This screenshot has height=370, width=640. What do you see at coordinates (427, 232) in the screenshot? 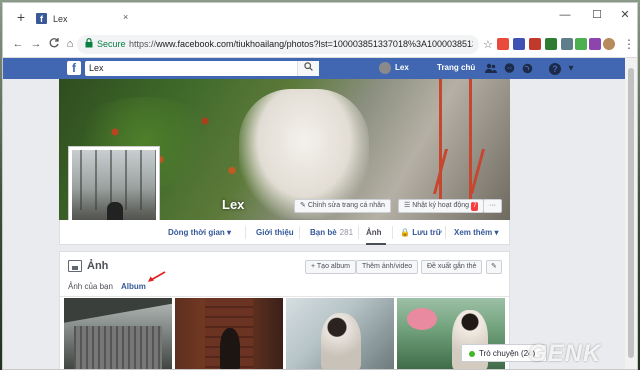
I see `tab-label: Lưu trữ` at bounding box center [427, 232].